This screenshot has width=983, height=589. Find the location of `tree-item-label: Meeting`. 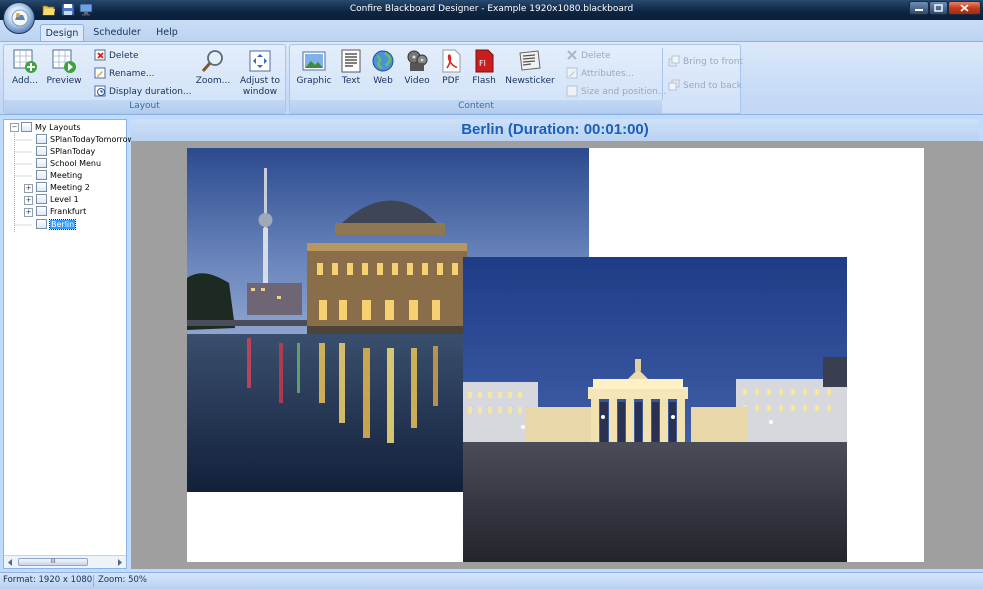

tree-item-label: Meeting is located at coordinates (66, 175).